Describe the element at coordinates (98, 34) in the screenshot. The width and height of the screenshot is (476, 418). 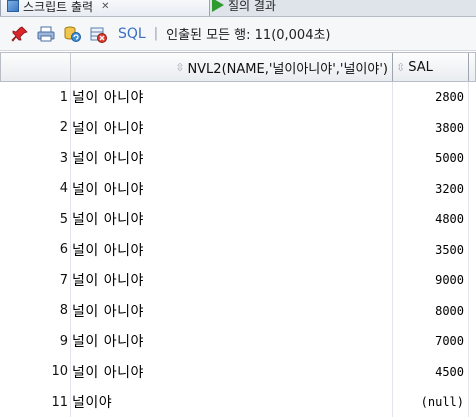
I see `cancel-query-icon` at that location.